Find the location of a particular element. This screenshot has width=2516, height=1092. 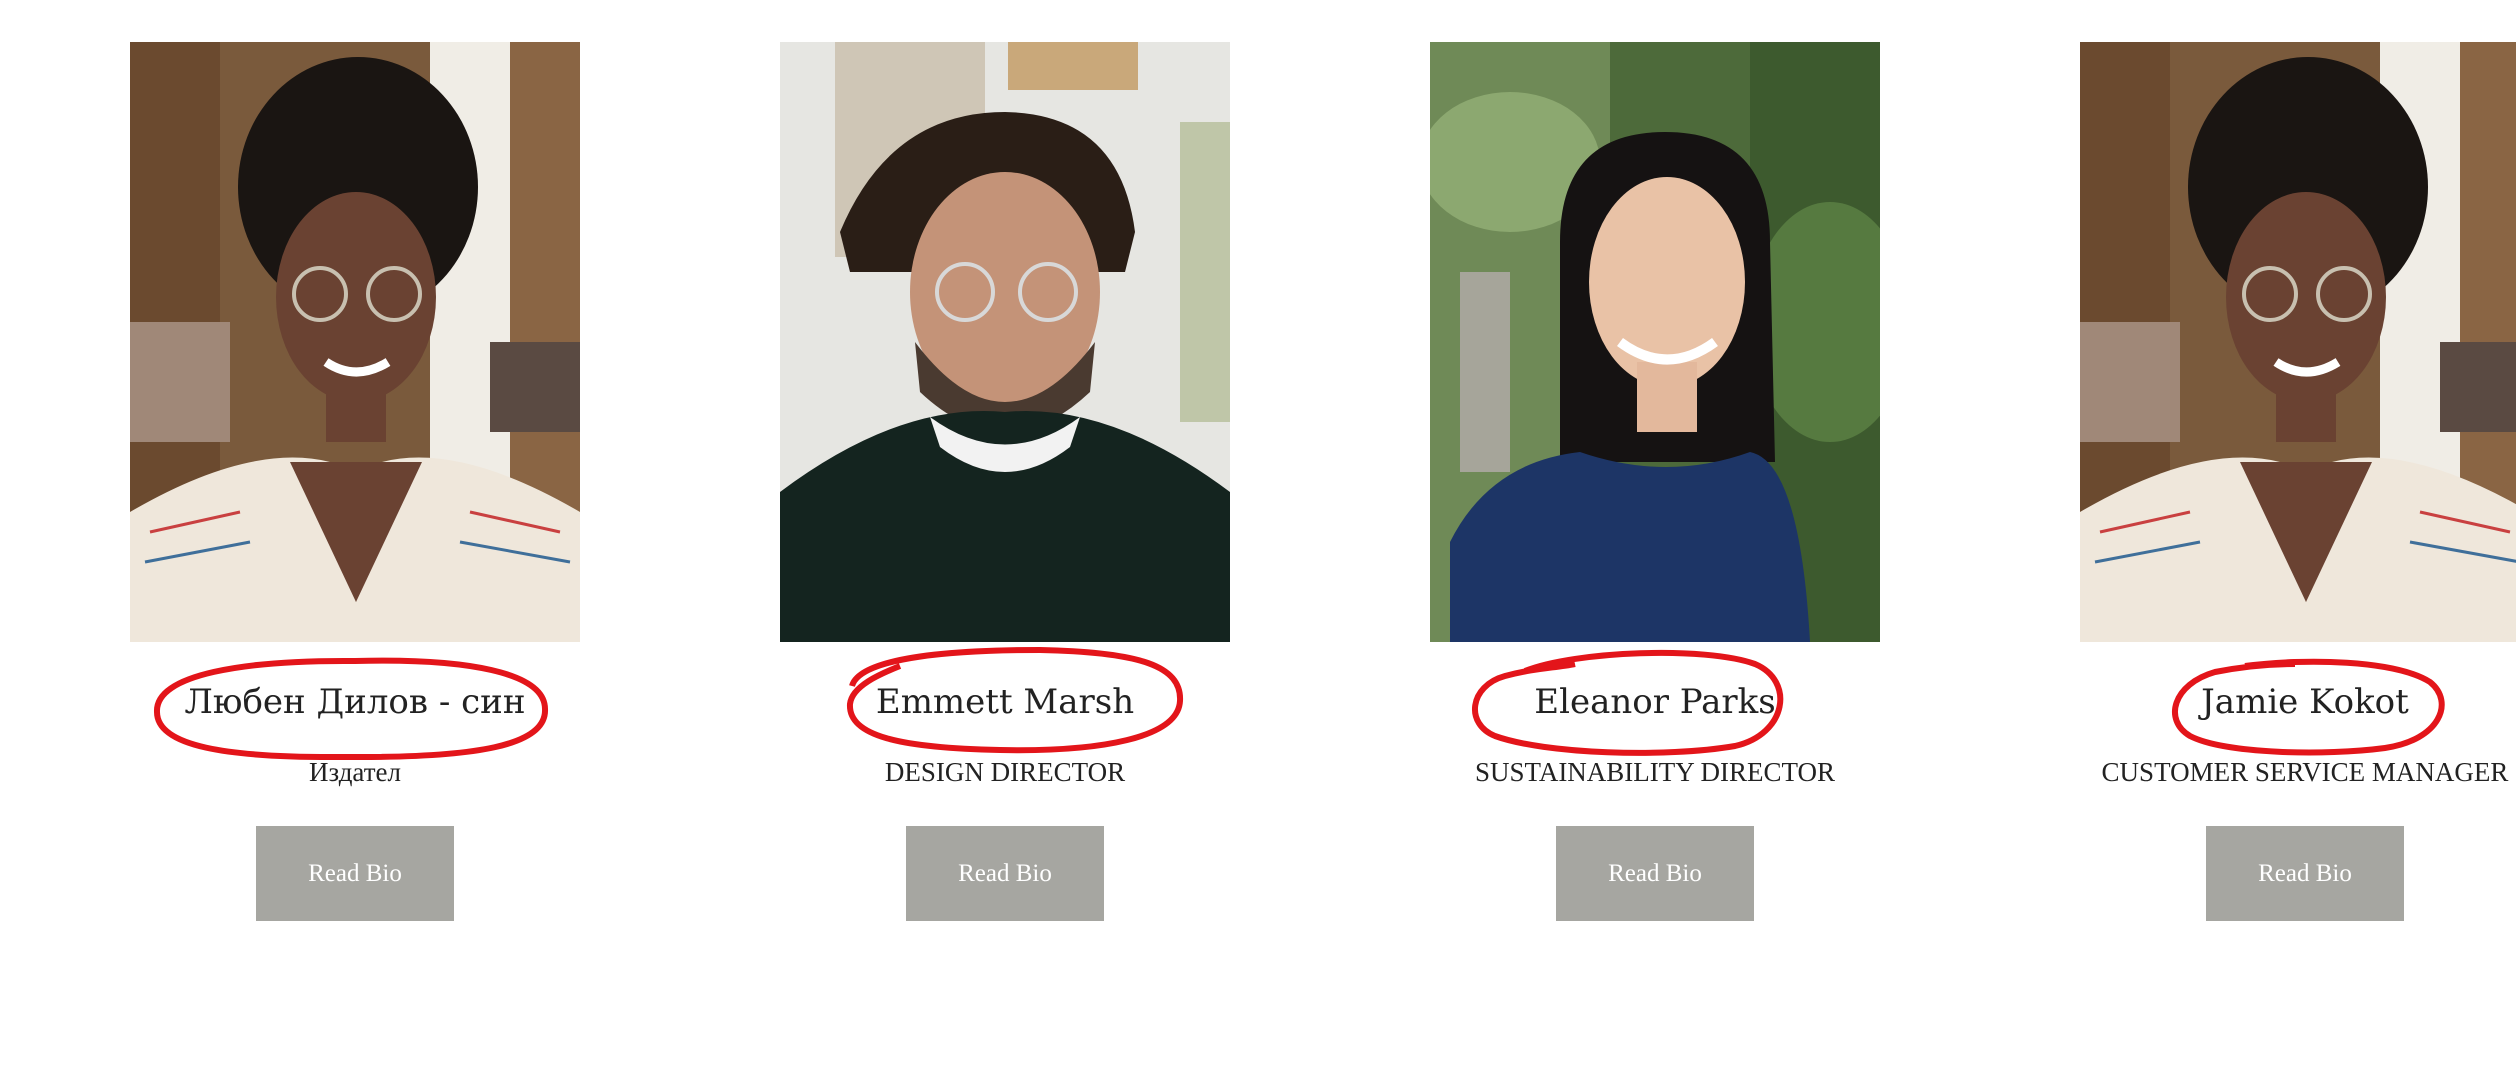

member-role: CUSTOMER SERVICE MANAGER is located at coordinates (2305, 772).